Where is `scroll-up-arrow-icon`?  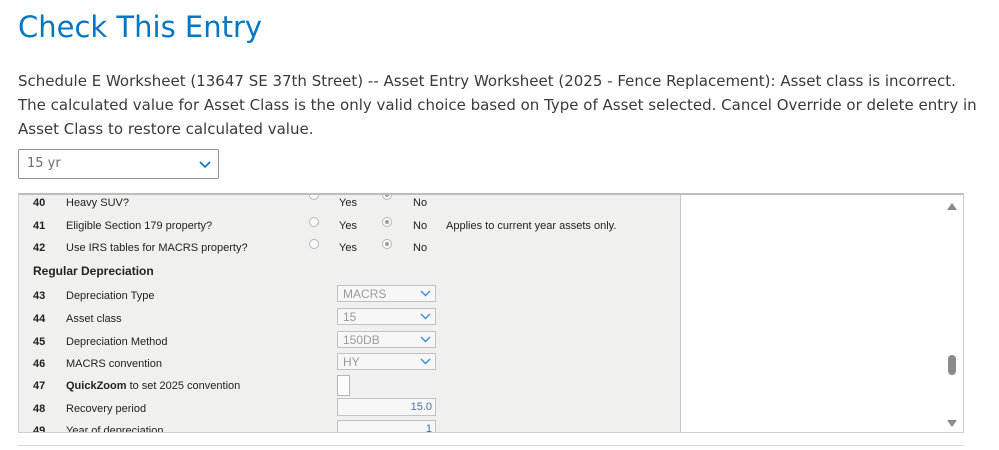 scroll-up-arrow-icon is located at coordinates (952, 206).